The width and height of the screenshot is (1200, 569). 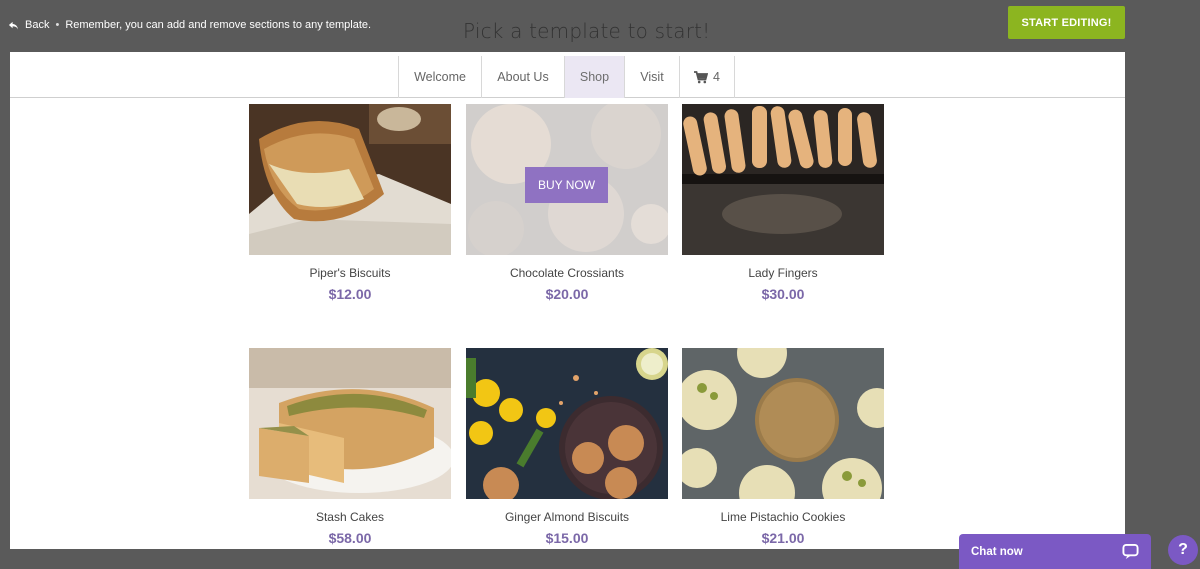 I want to click on almond-biscuits-image, so click(x=567, y=423).